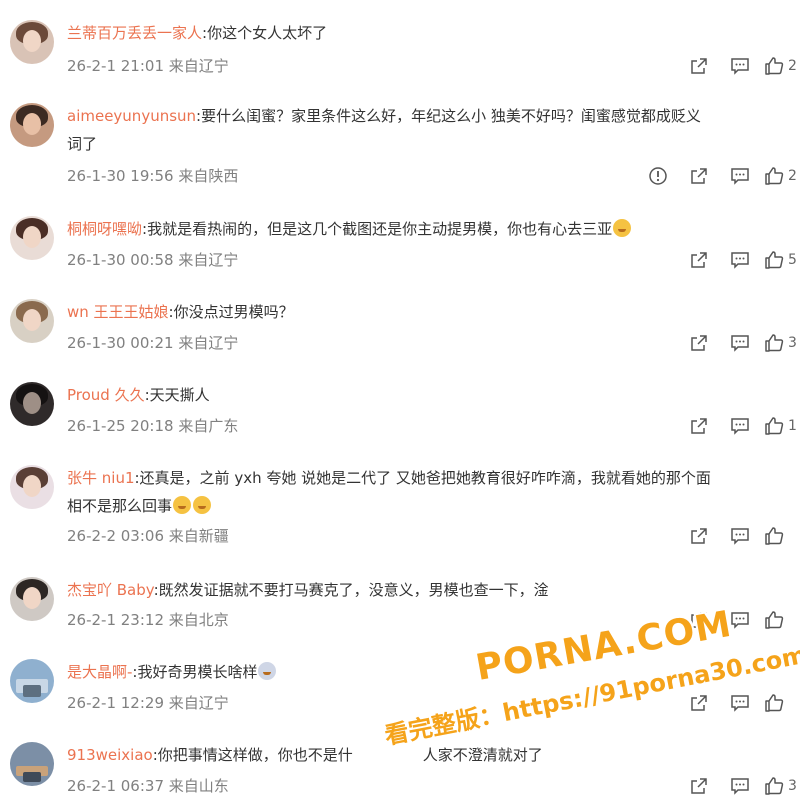  Describe the element at coordinates (152, 260) in the screenshot. I see `comment-meta: 26-1-30 00:58 来自辽宁` at that location.